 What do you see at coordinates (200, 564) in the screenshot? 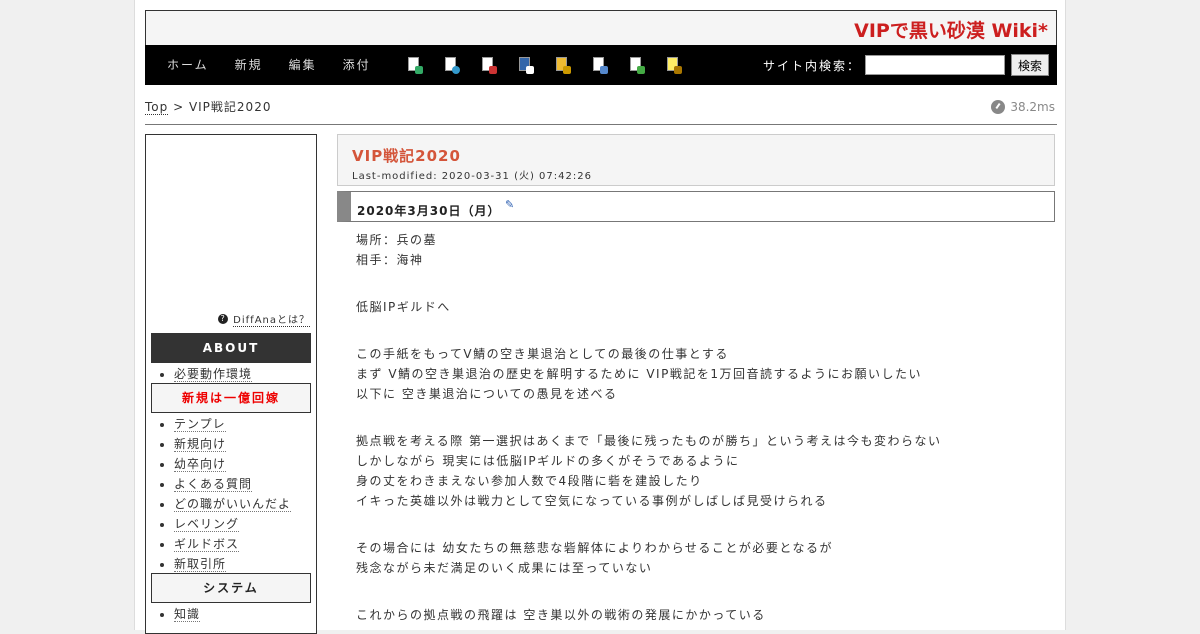
I see `sidebar-link: 新取引所` at bounding box center [200, 564].